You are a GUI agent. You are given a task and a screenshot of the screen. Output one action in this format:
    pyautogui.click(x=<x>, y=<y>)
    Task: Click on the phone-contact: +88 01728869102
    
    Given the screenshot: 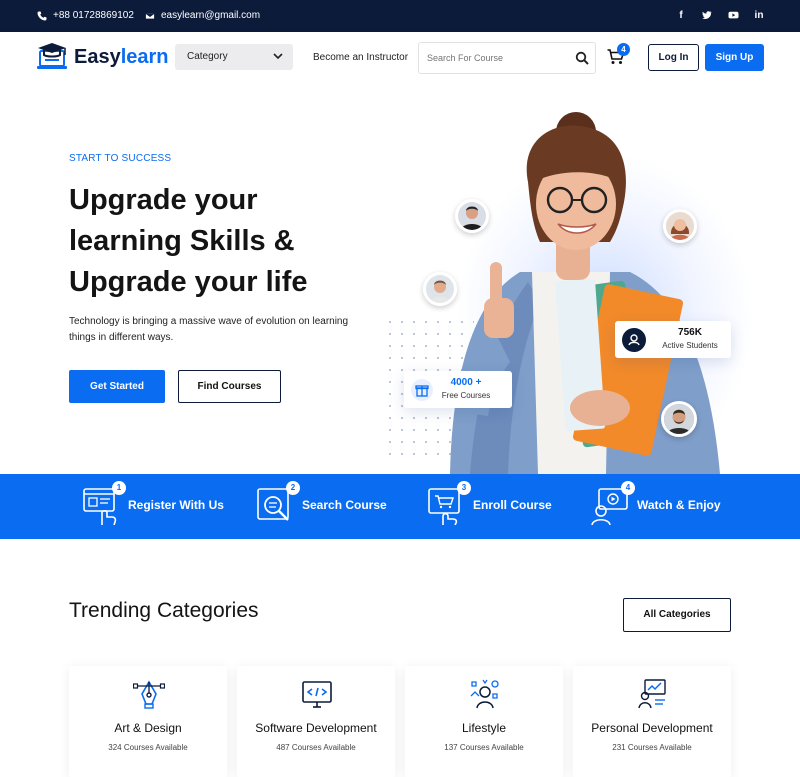 What is the action you would take?
    pyautogui.click(x=85, y=15)
    